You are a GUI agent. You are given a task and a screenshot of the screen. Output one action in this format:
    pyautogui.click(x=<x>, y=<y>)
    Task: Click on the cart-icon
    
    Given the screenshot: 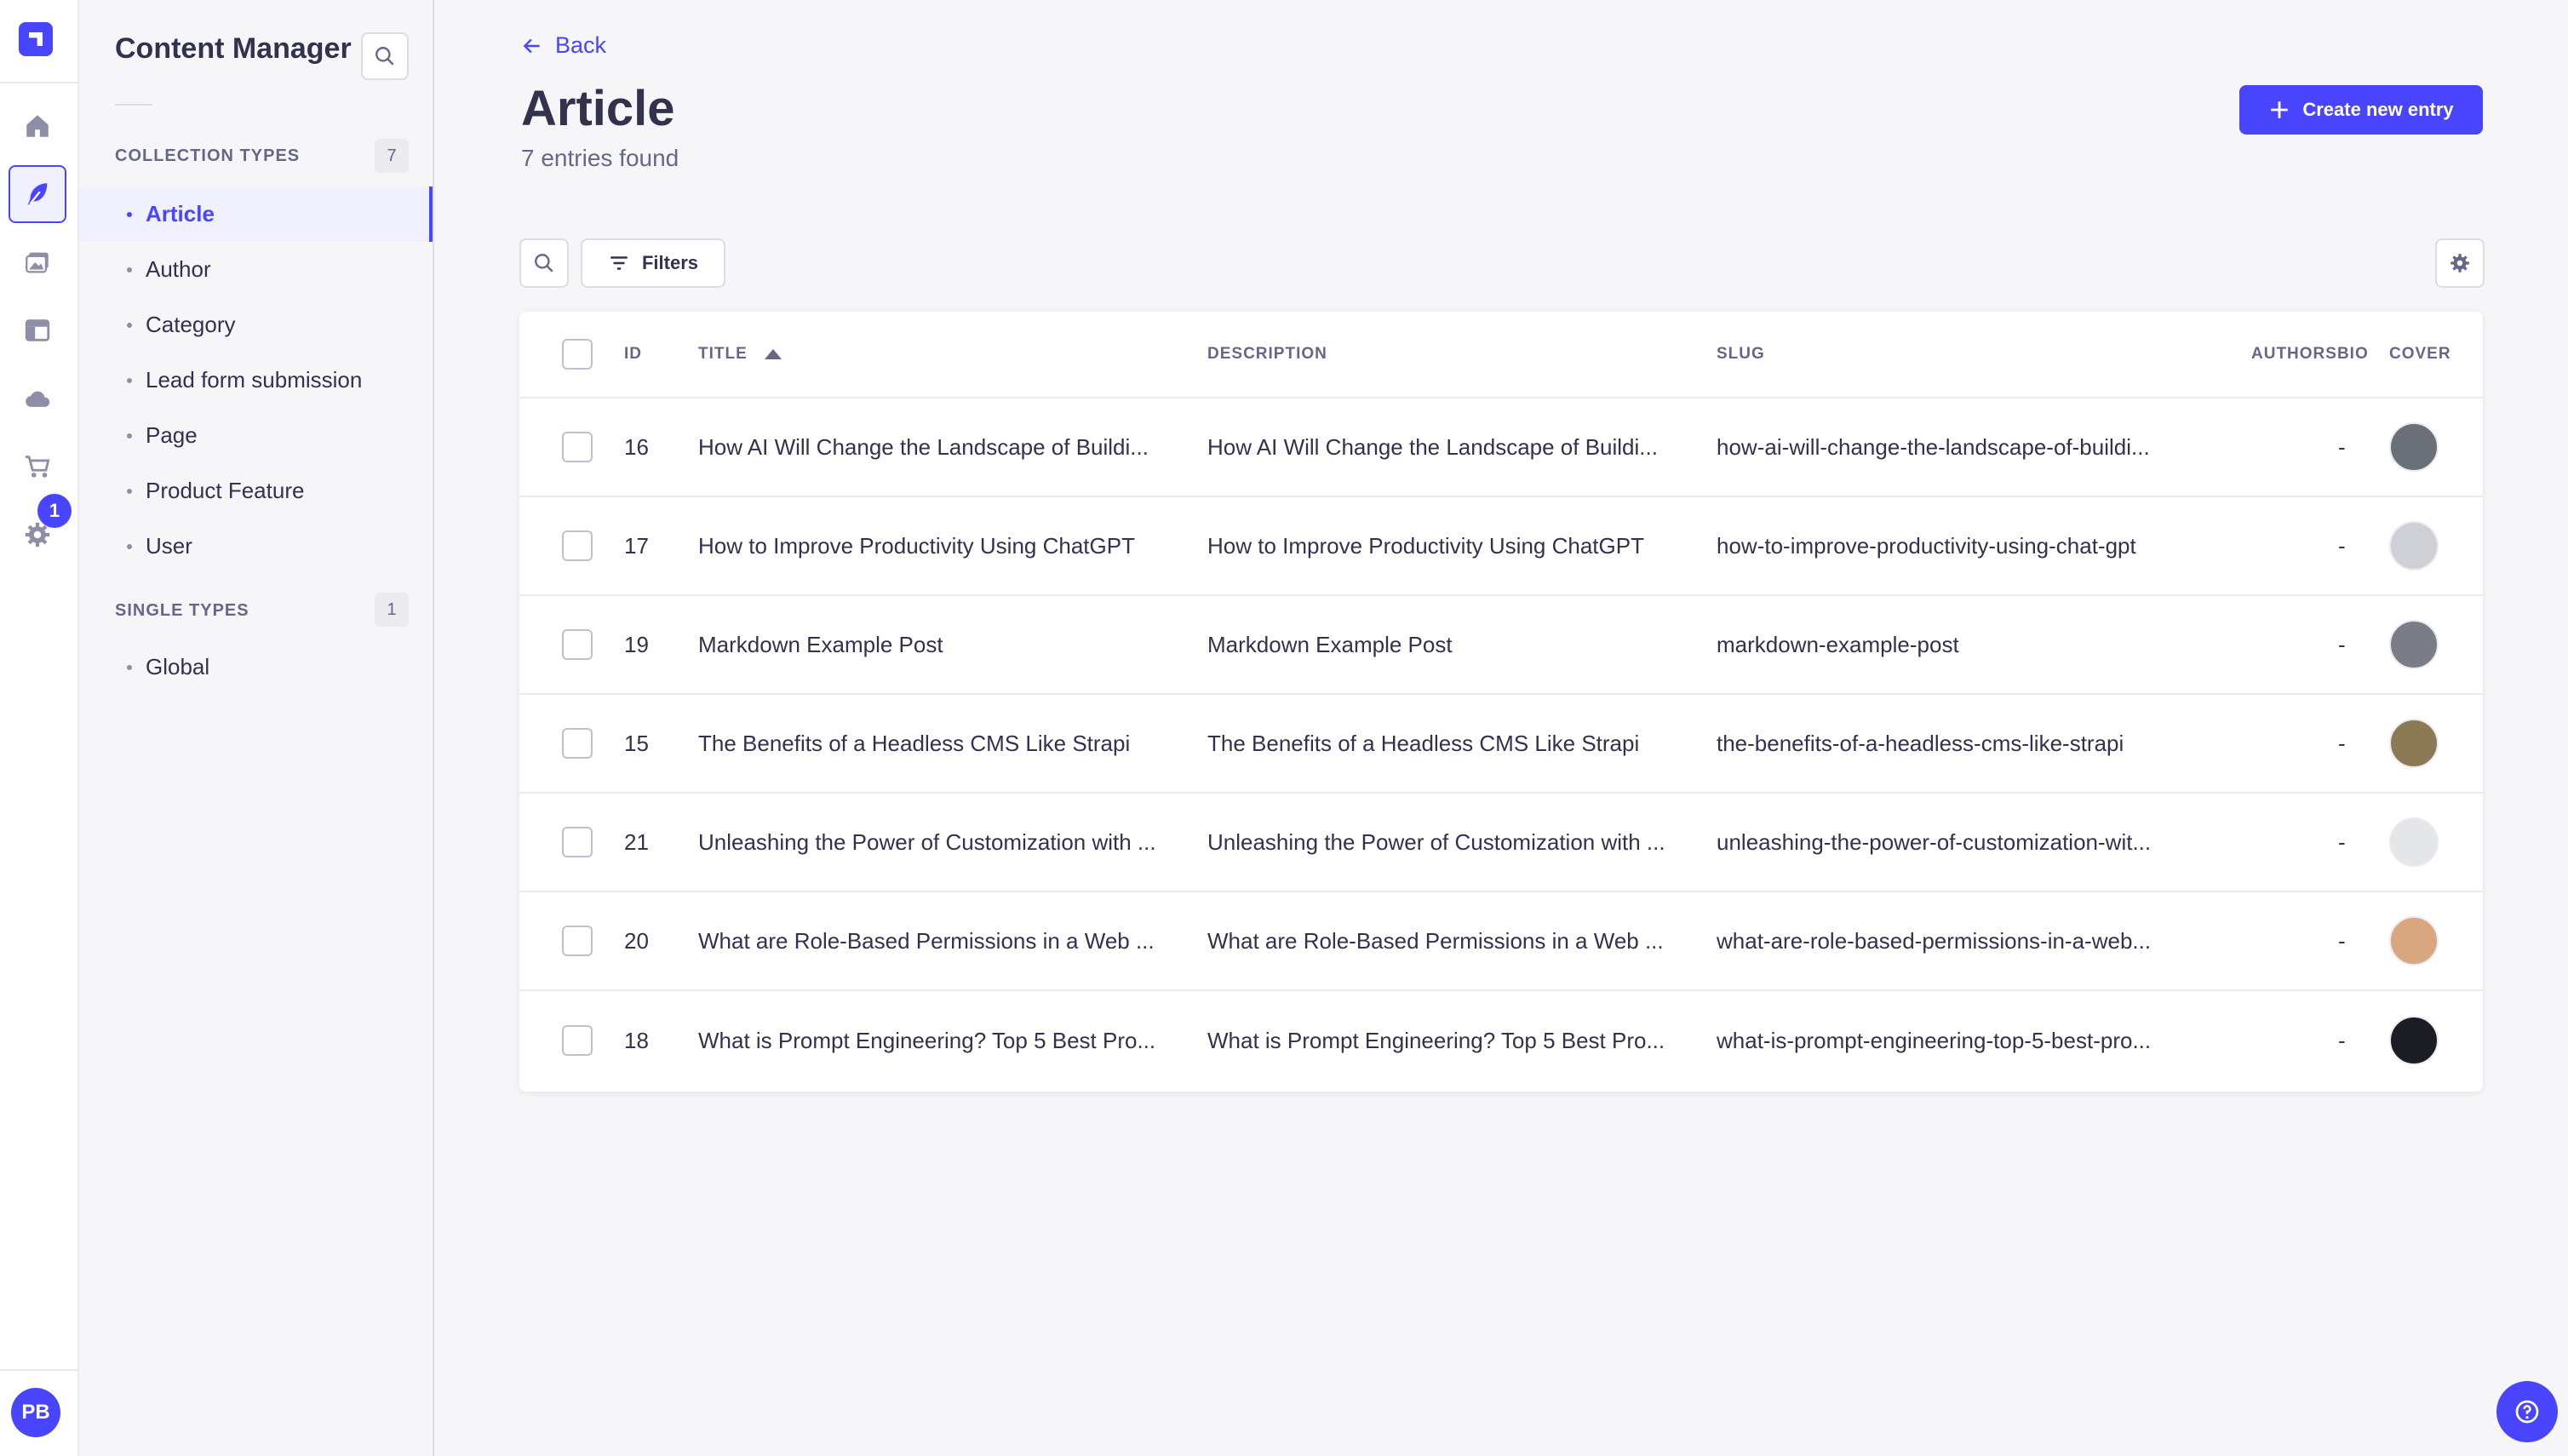 What is the action you would take?
    pyautogui.click(x=37, y=467)
    